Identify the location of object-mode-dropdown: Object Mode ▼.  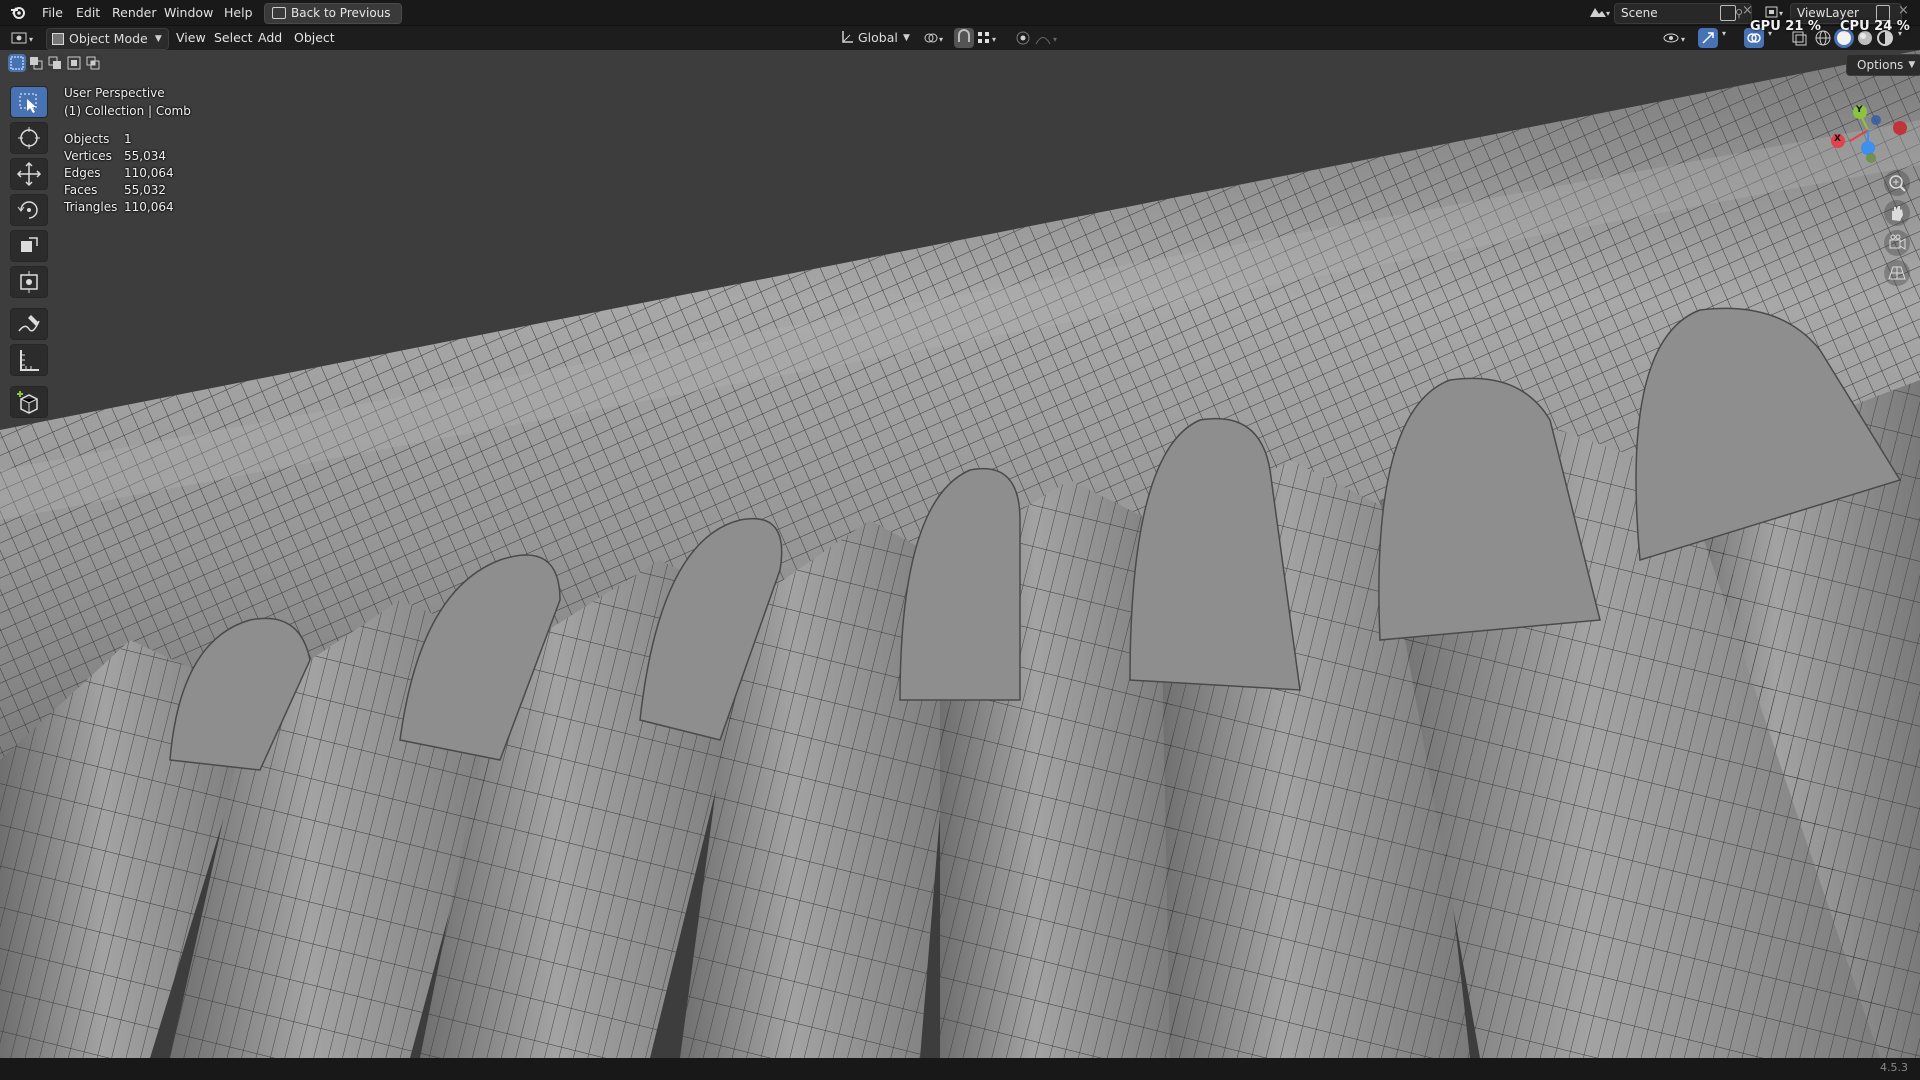
(107, 39).